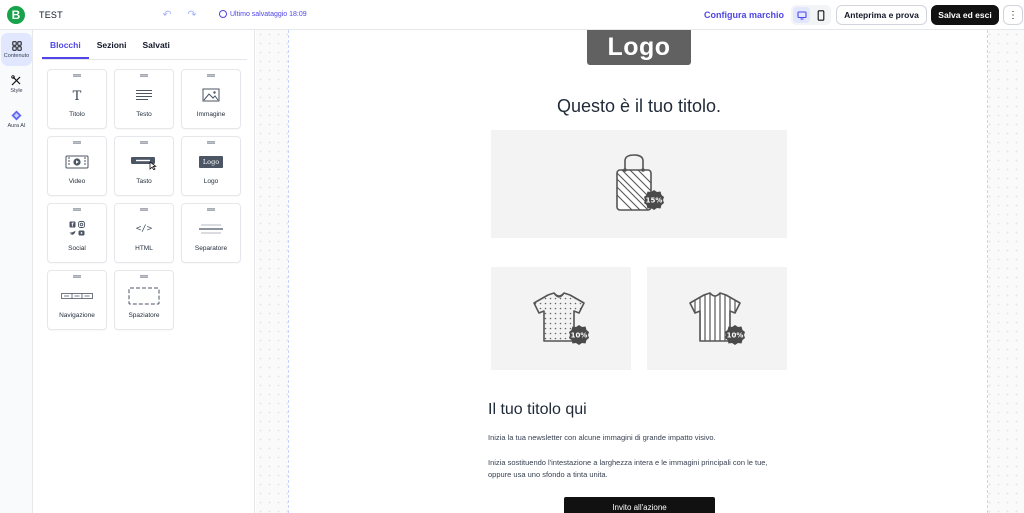 The width and height of the screenshot is (1024, 513). I want to click on html-icon: </>, so click(144, 229).